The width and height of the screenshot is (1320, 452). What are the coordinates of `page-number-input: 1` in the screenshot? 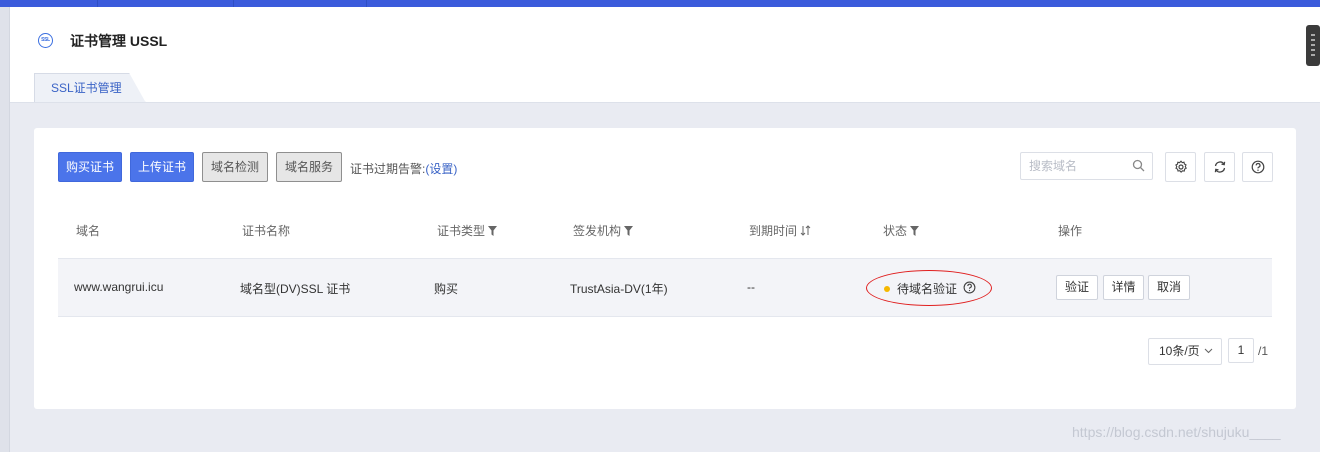 It's located at (1241, 350).